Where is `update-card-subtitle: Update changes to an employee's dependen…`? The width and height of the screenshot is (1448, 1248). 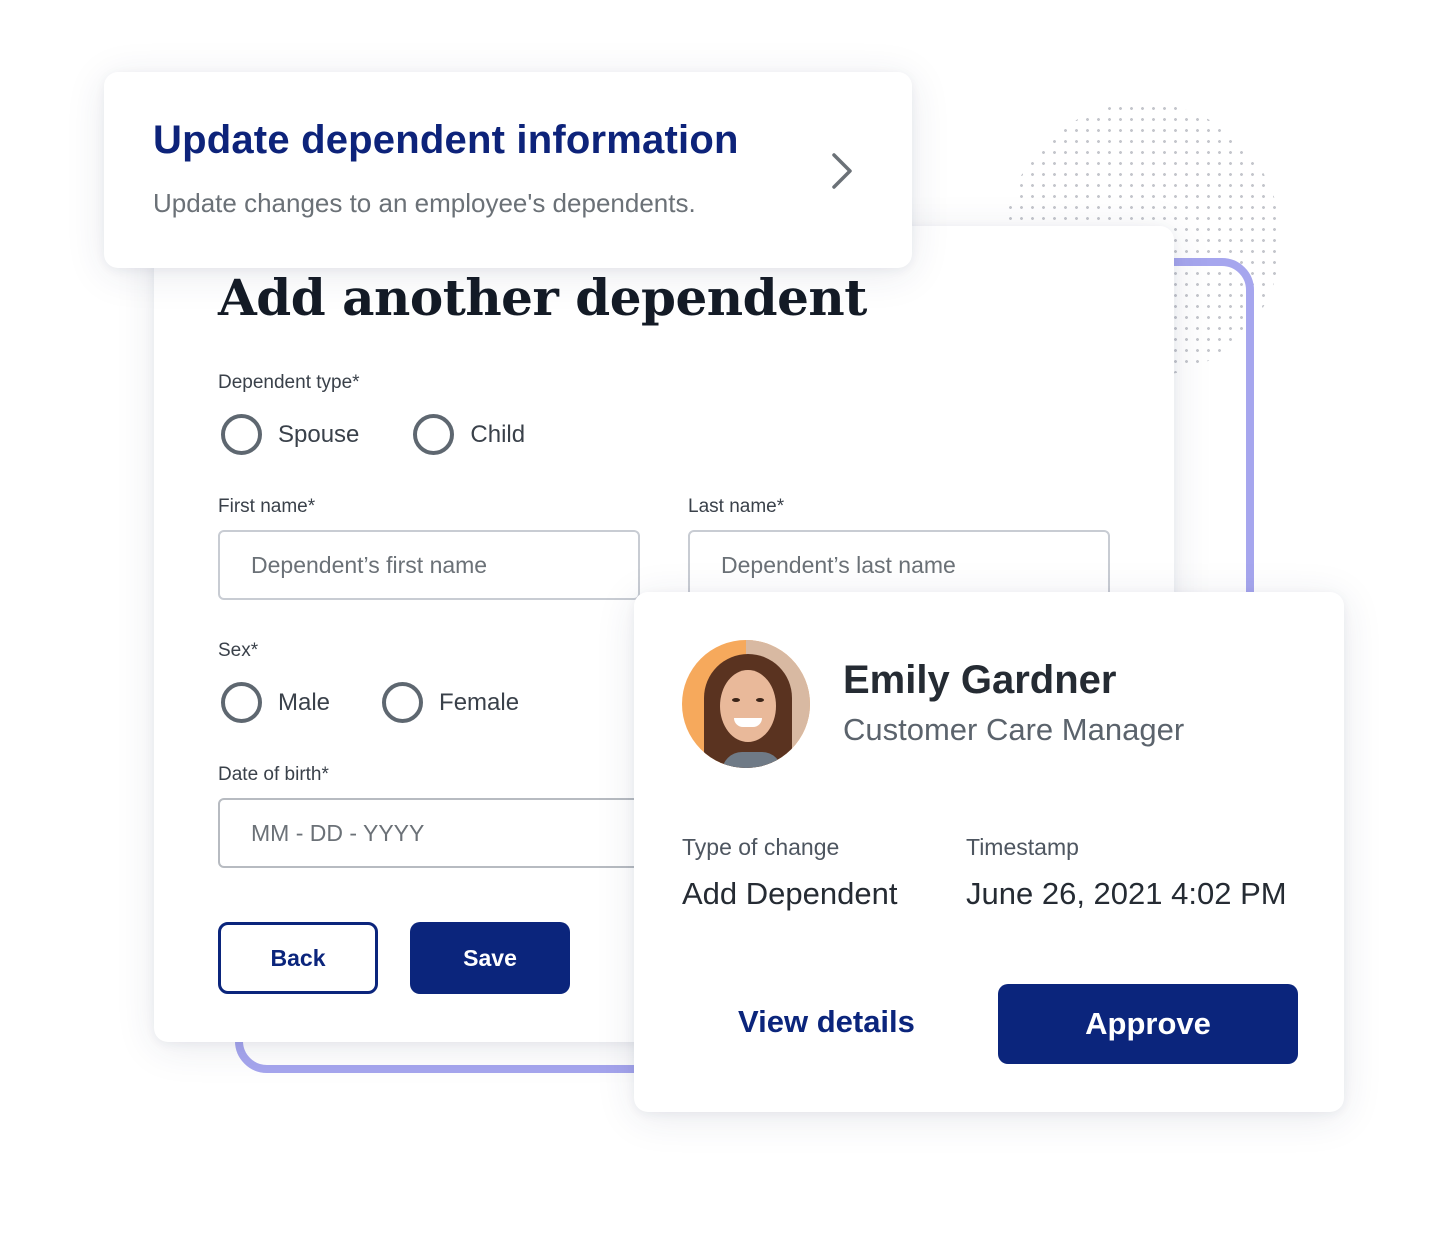
update-card-subtitle: Update changes to an employee's dependen… is located at coordinates (424, 203).